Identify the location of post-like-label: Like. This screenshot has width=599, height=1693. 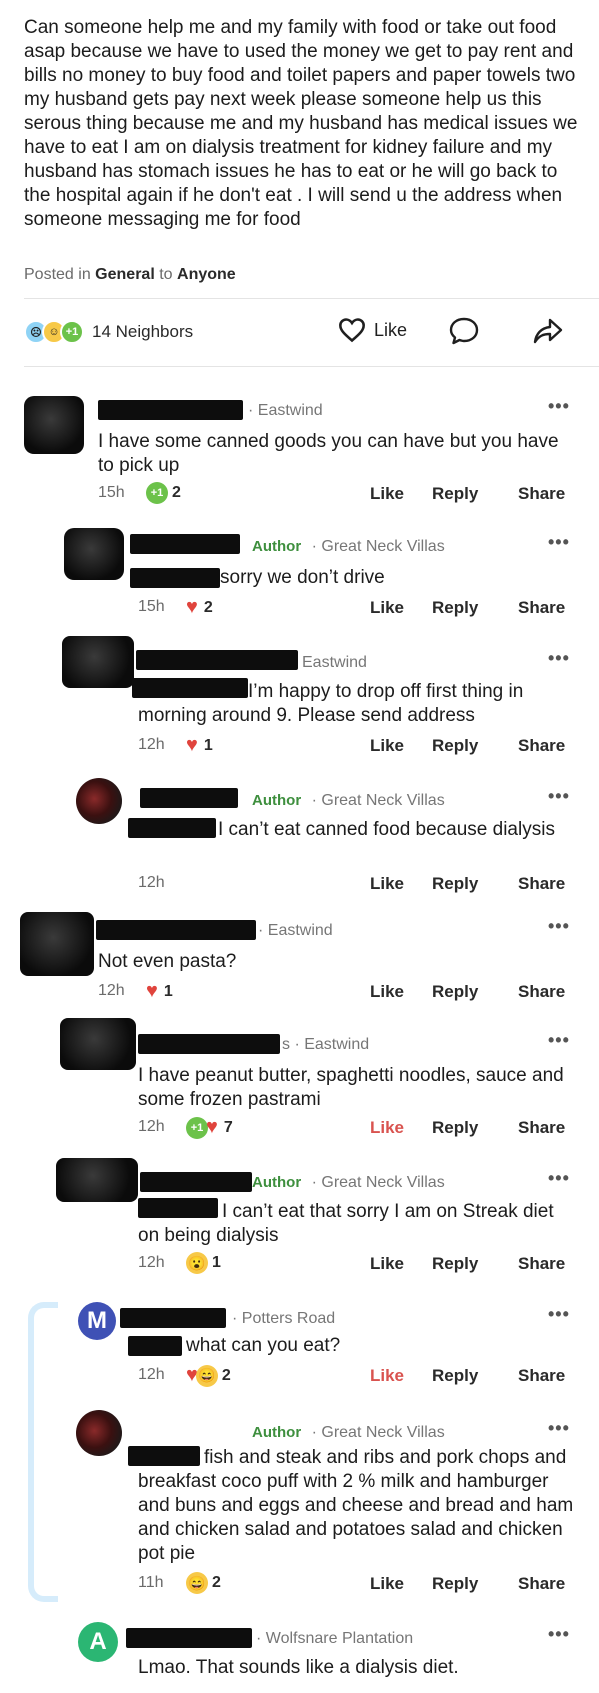
(391, 329).